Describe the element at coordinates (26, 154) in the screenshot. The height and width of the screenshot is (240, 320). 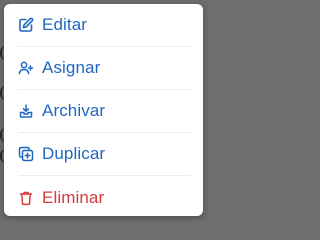
I see `copy-icon` at that location.